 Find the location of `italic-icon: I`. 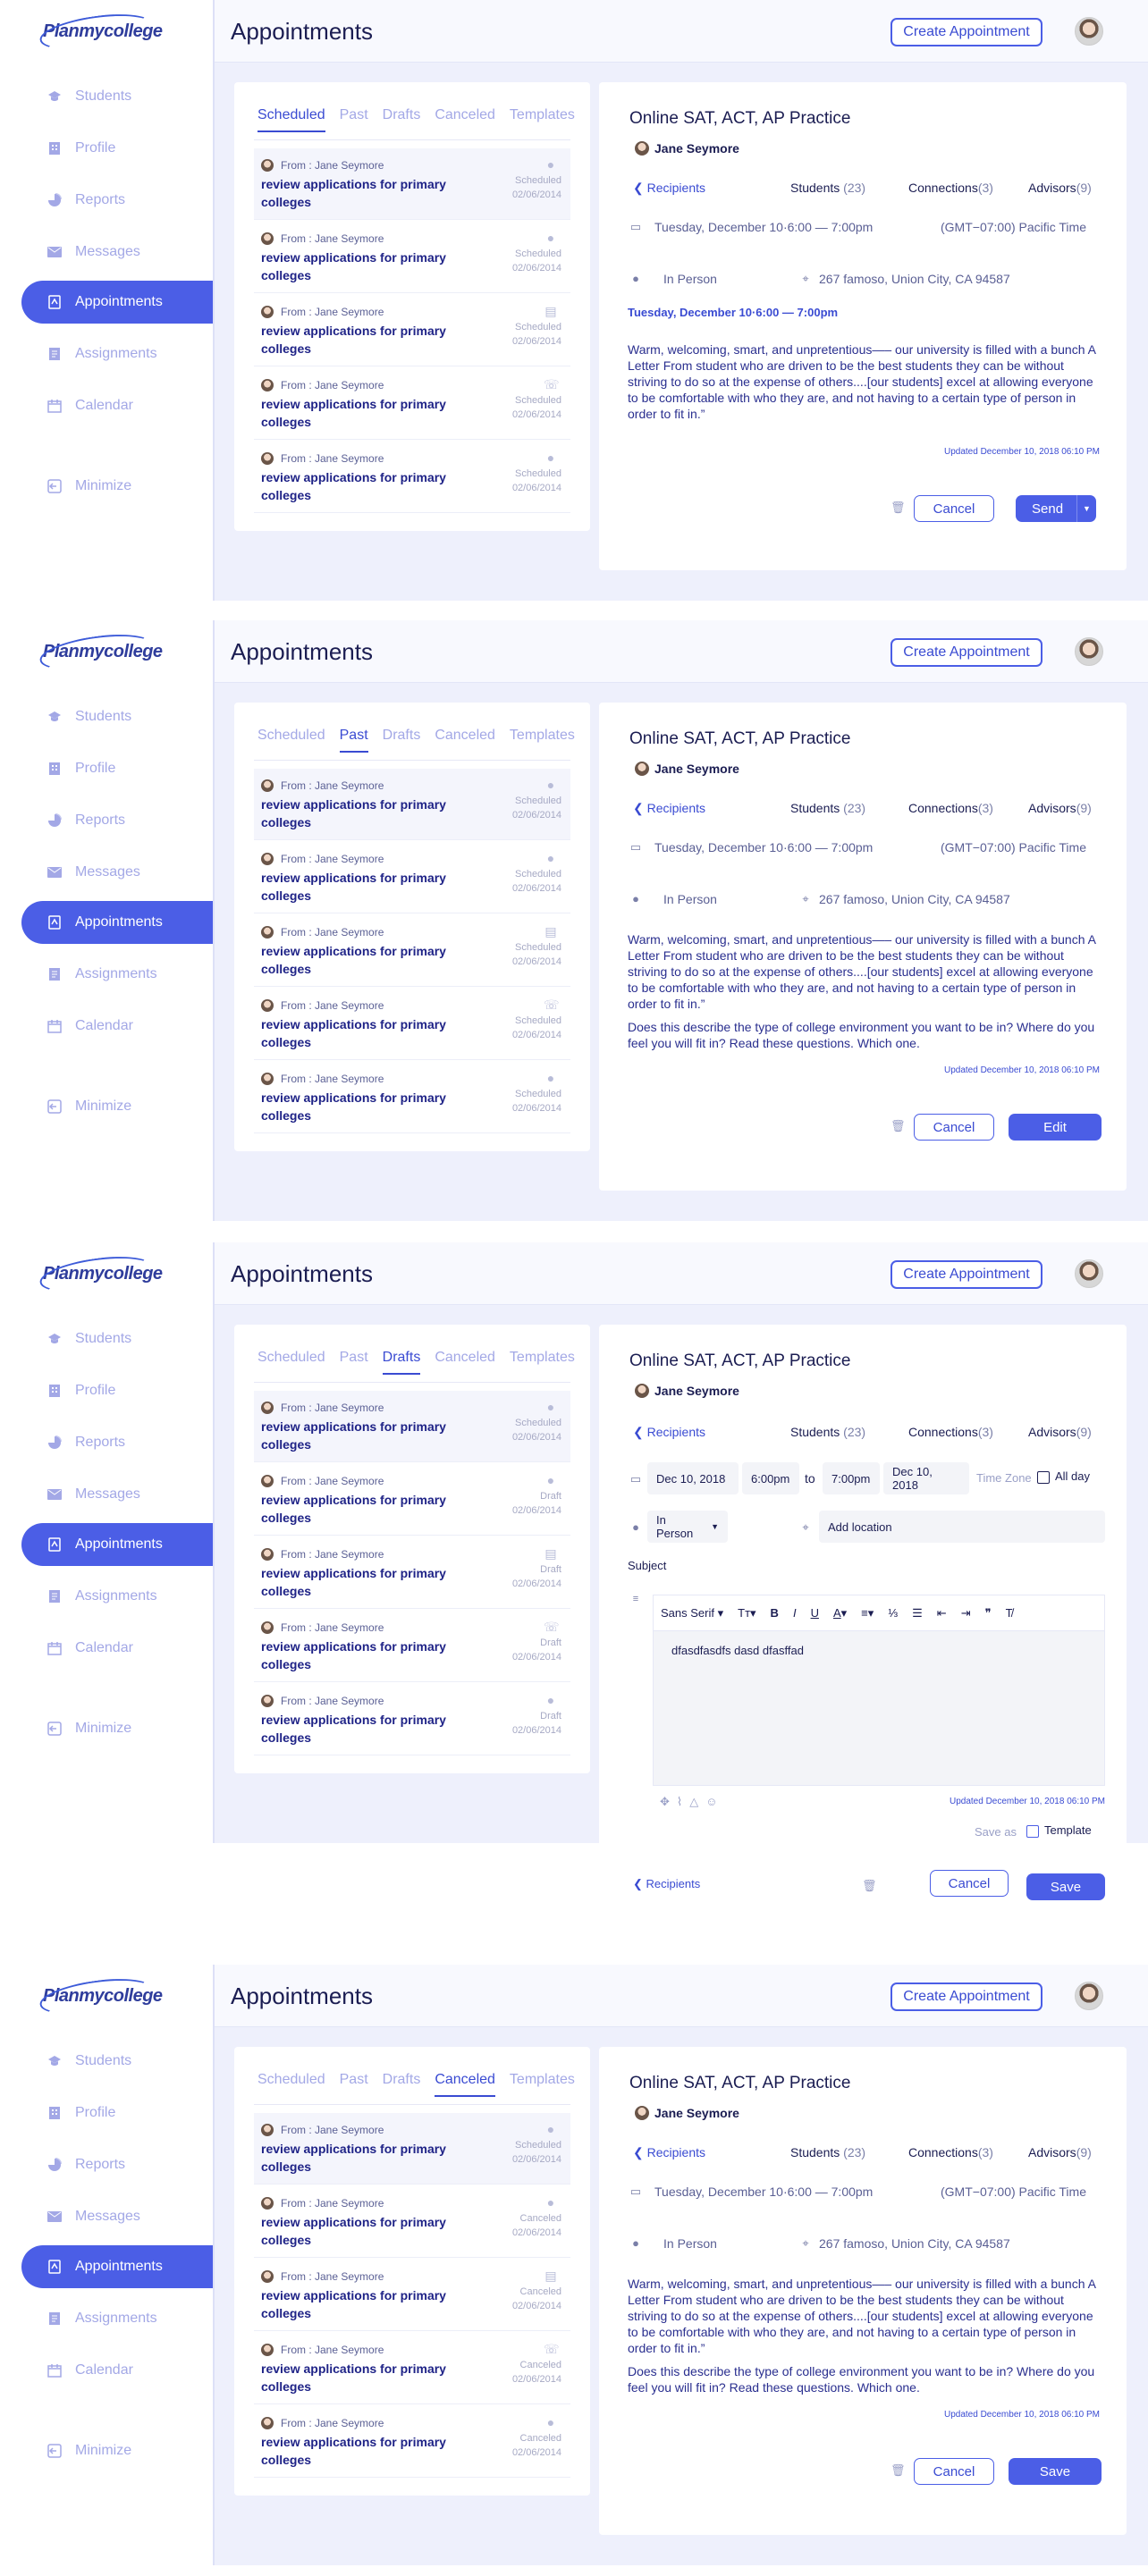

italic-icon: I is located at coordinates (795, 1613).